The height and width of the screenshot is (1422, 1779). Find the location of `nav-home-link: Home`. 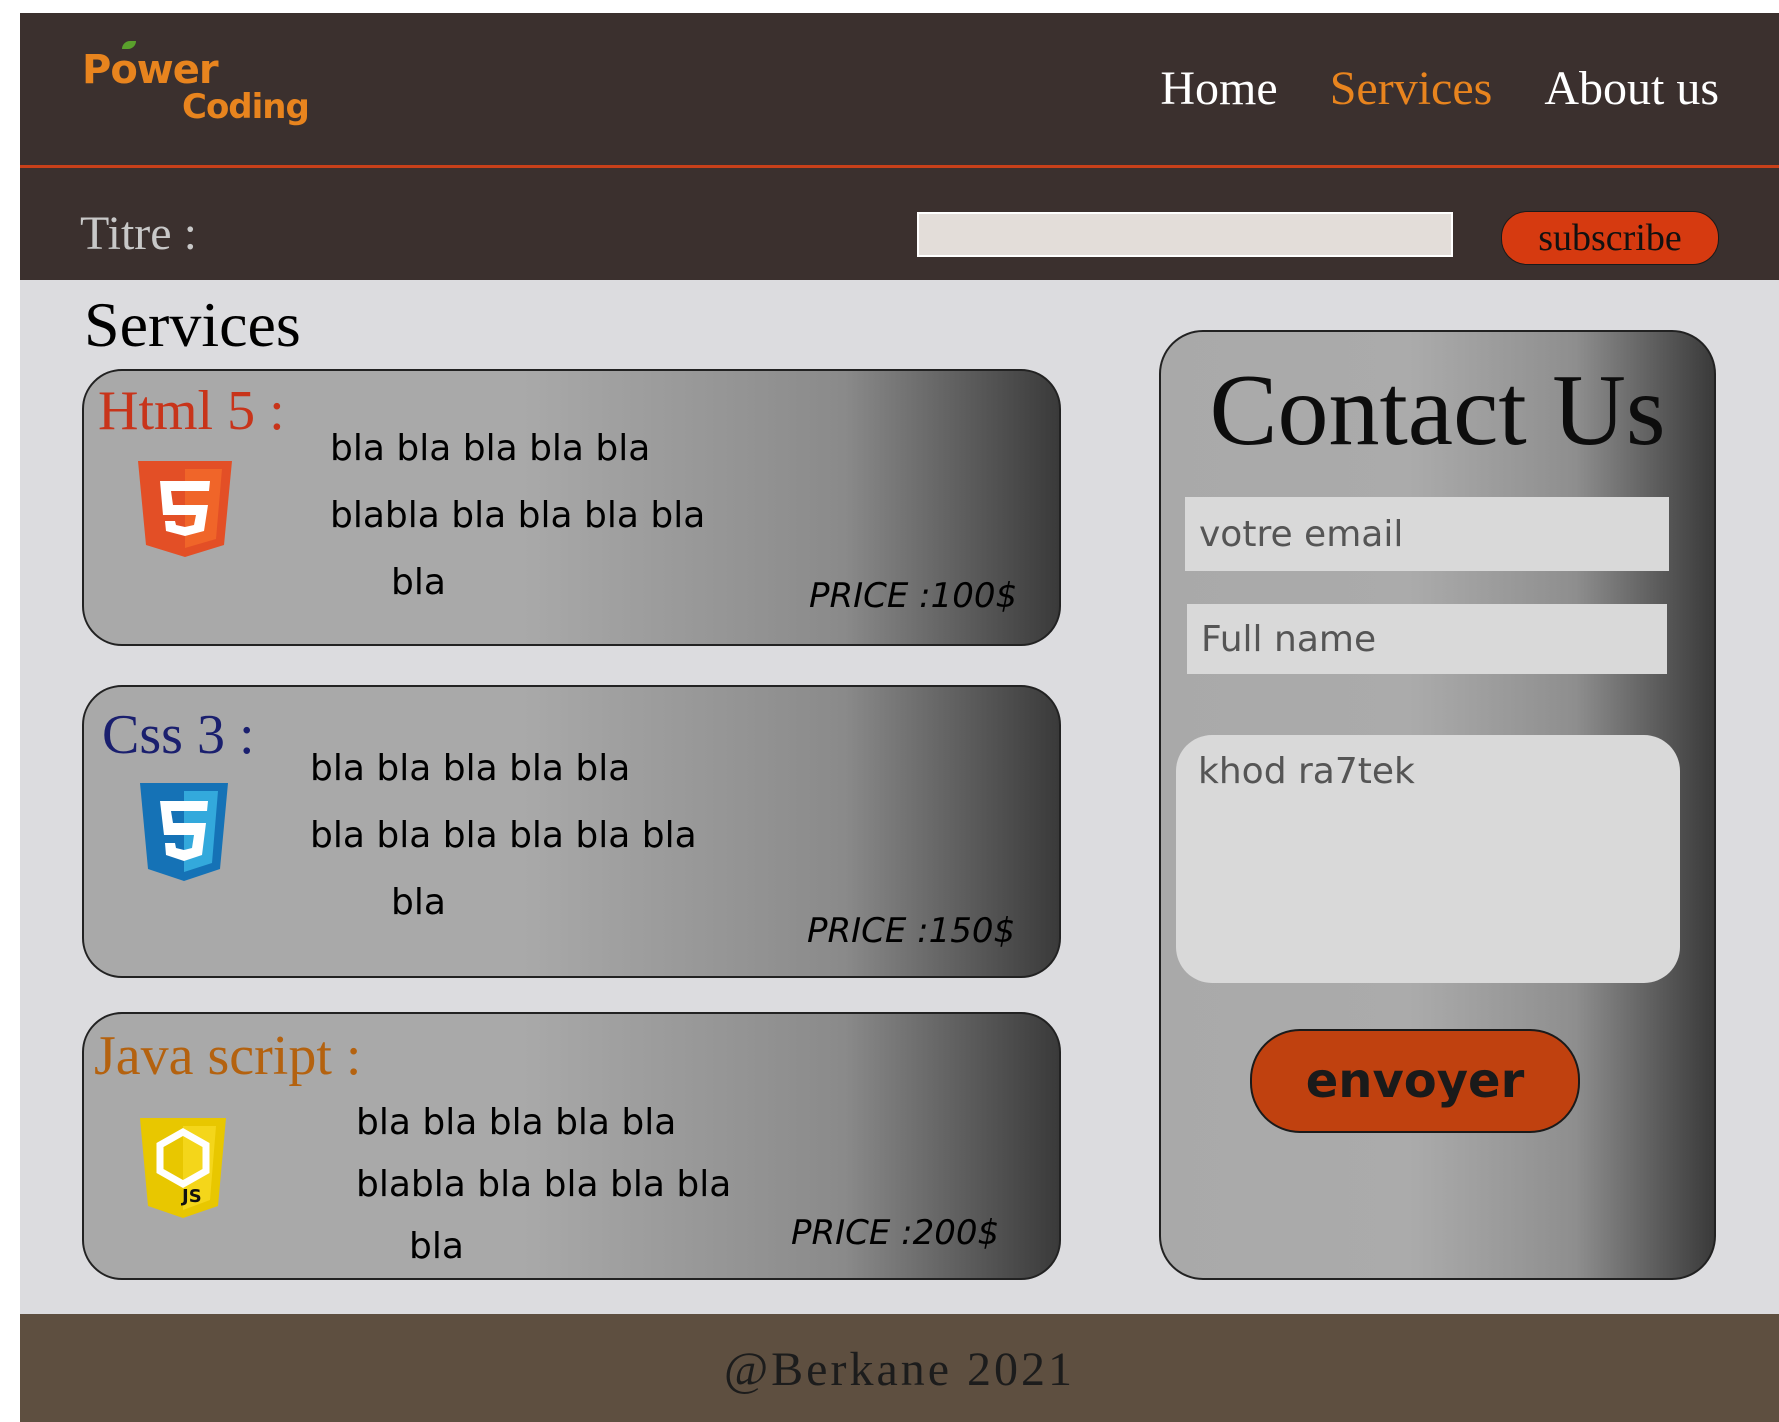

nav-home-link: Home is located at coordinates (1218, 88).